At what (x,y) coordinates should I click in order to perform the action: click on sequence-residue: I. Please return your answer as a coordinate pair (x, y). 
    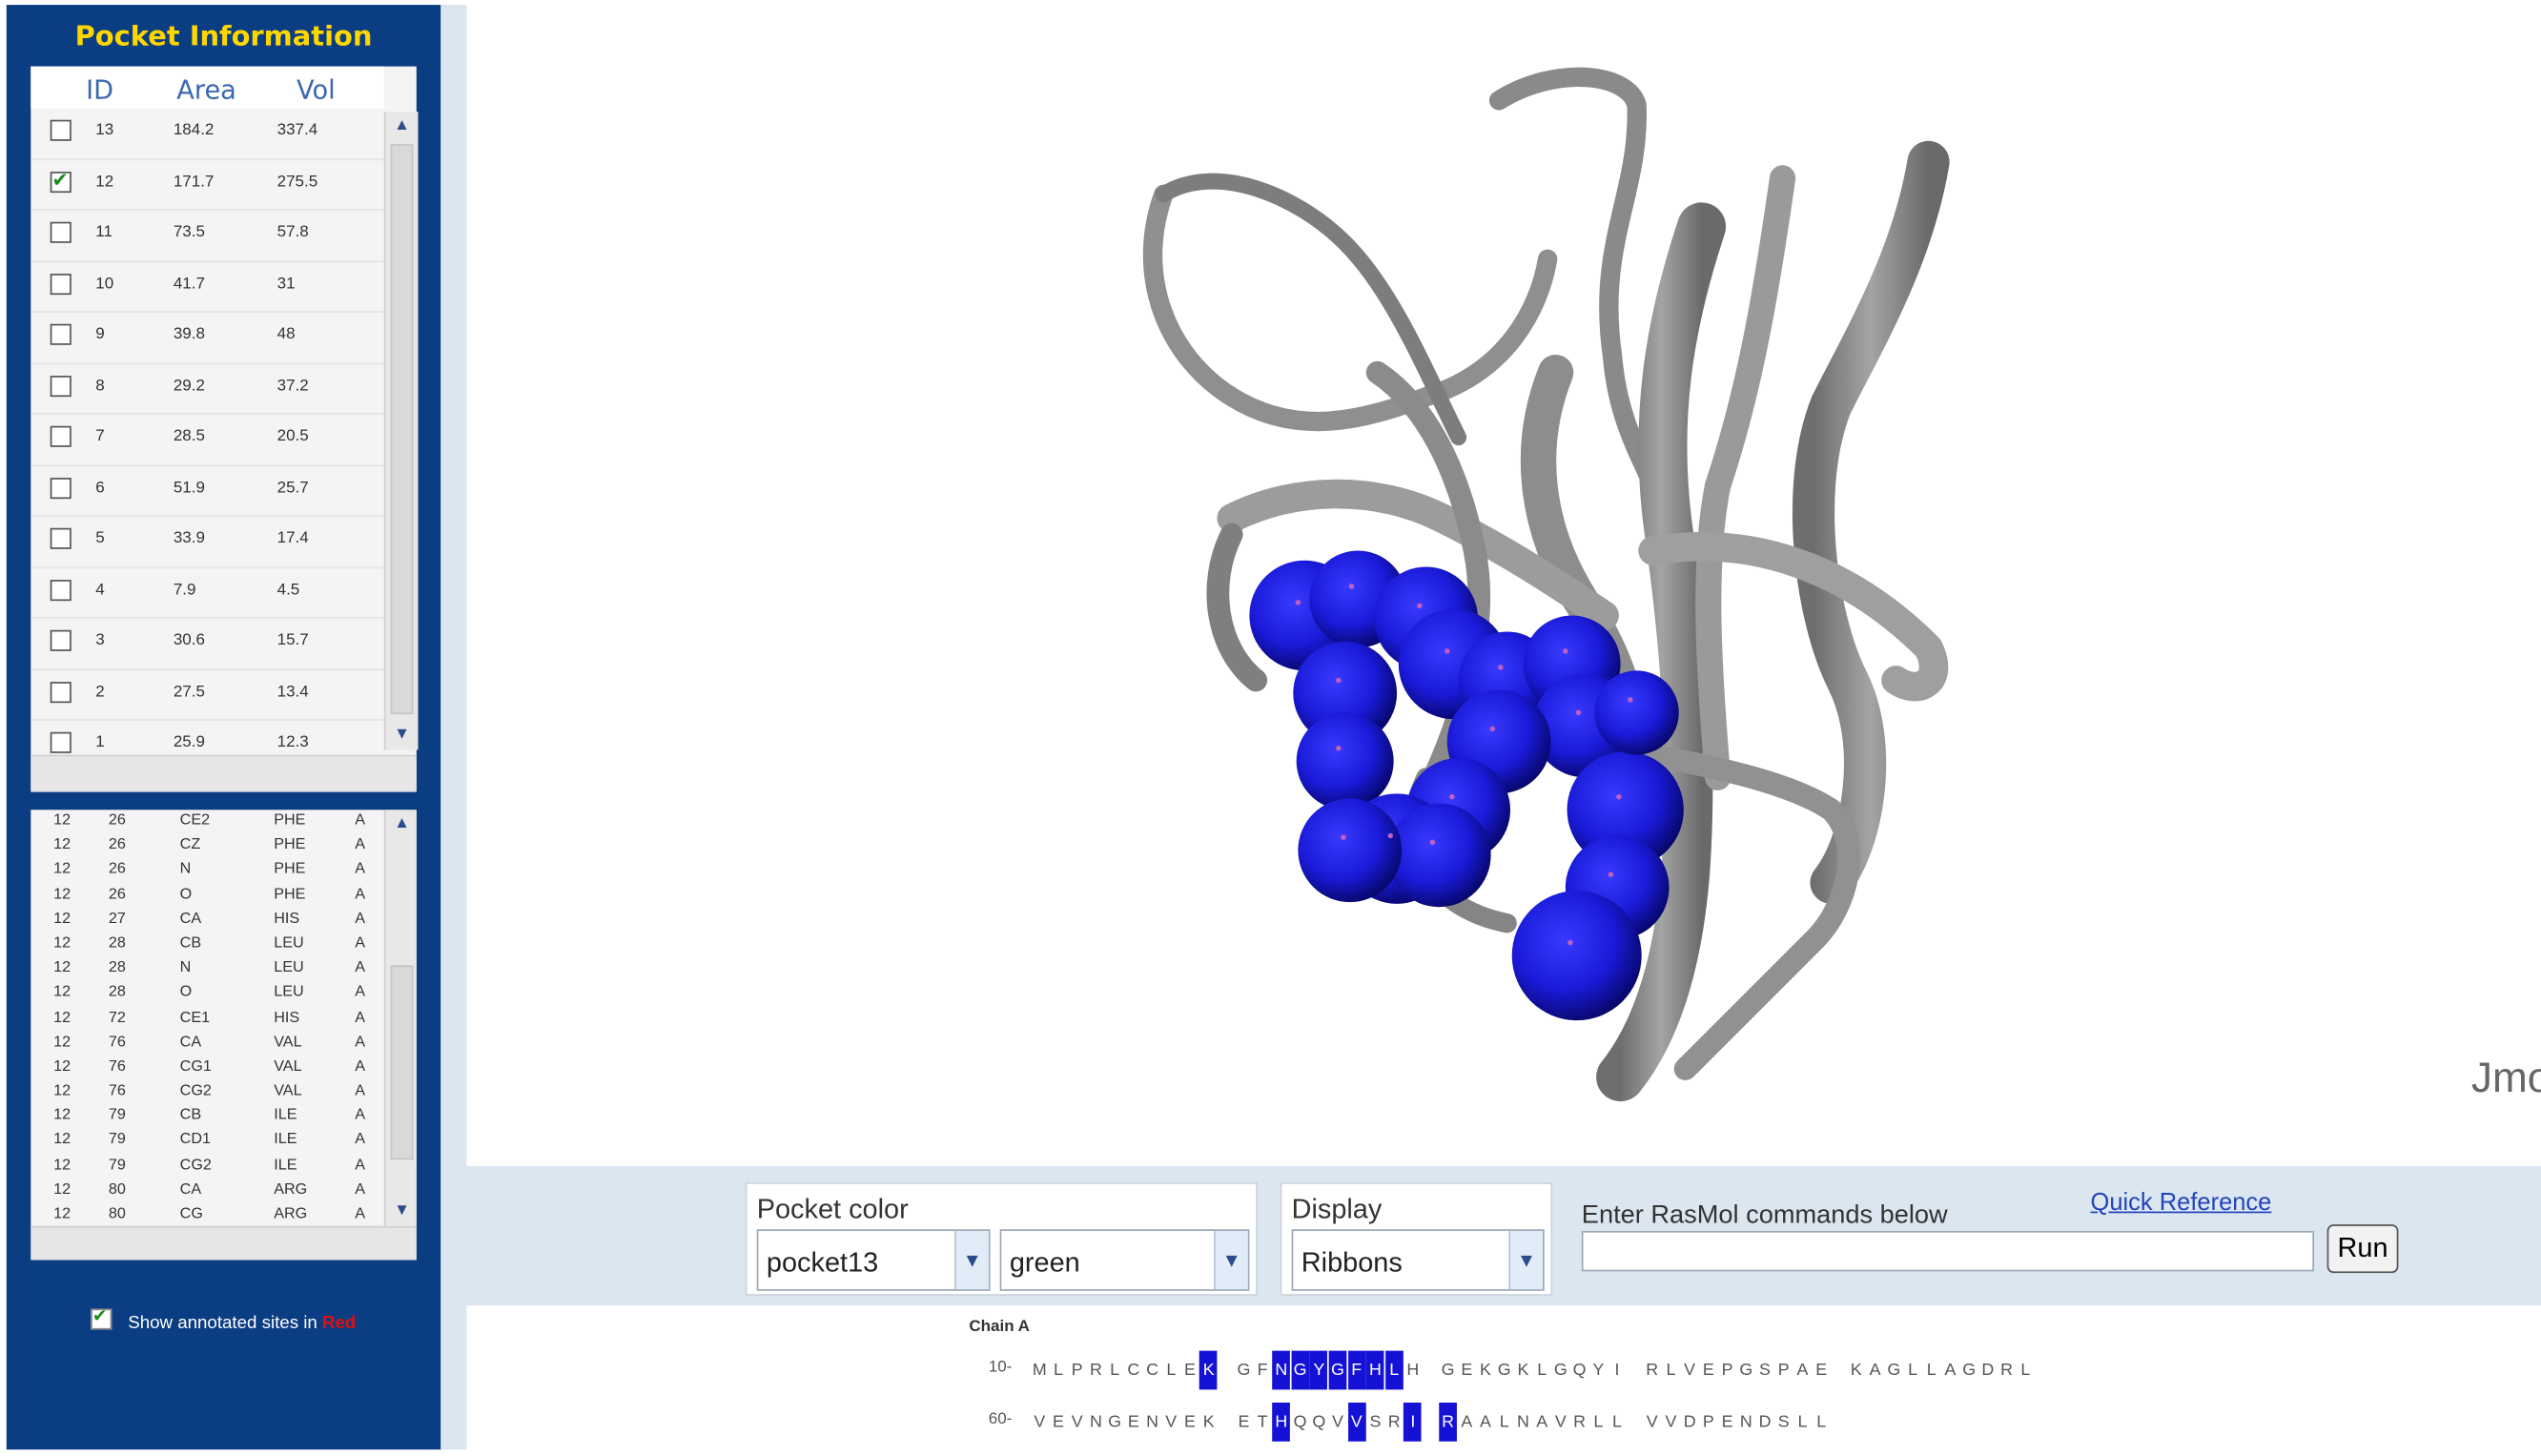
    Looking at the image, I should click on (1413, 1422).